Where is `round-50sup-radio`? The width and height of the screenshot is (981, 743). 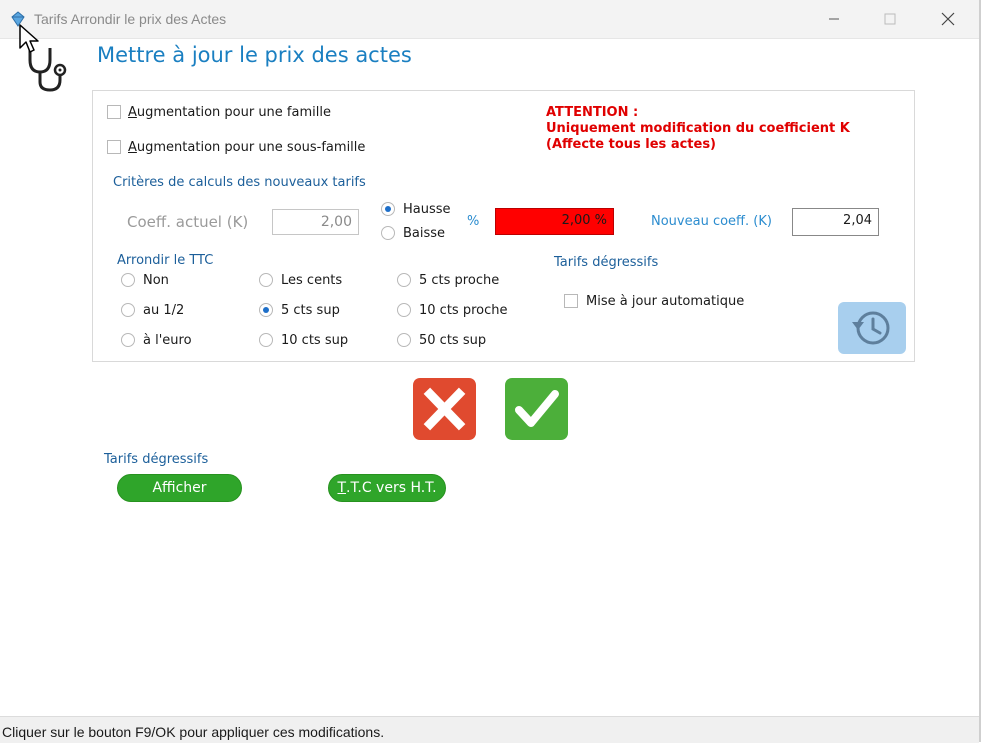 round-50sup-radio is located at coordinates (404, 340).